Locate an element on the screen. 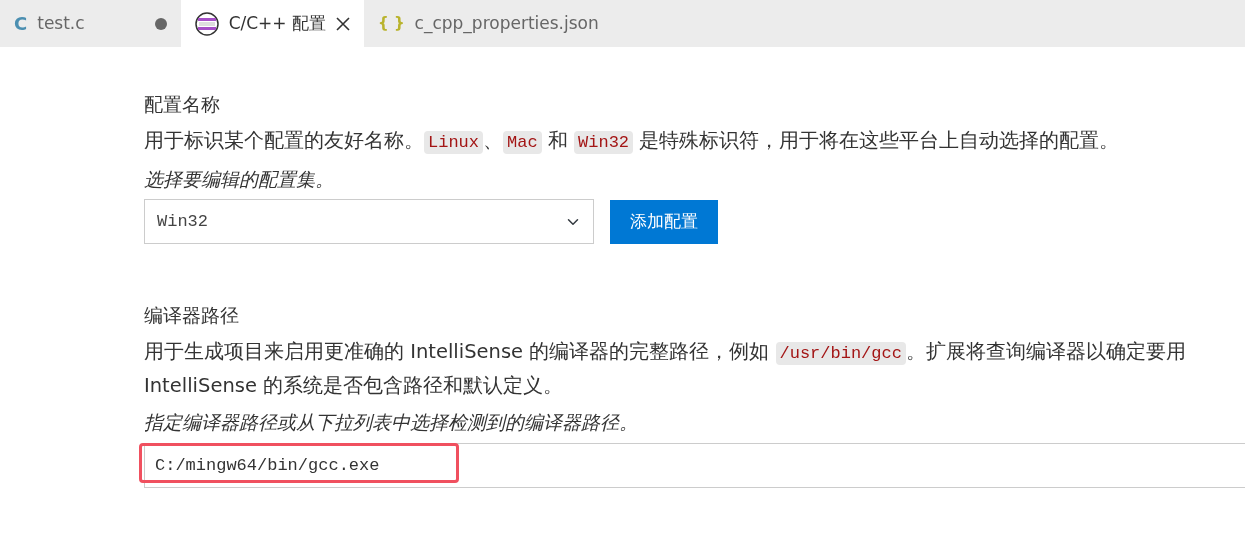 Image resolution: width=1245 pixels, height=534 pixels. close-icon is located at coordinates (343, 23).